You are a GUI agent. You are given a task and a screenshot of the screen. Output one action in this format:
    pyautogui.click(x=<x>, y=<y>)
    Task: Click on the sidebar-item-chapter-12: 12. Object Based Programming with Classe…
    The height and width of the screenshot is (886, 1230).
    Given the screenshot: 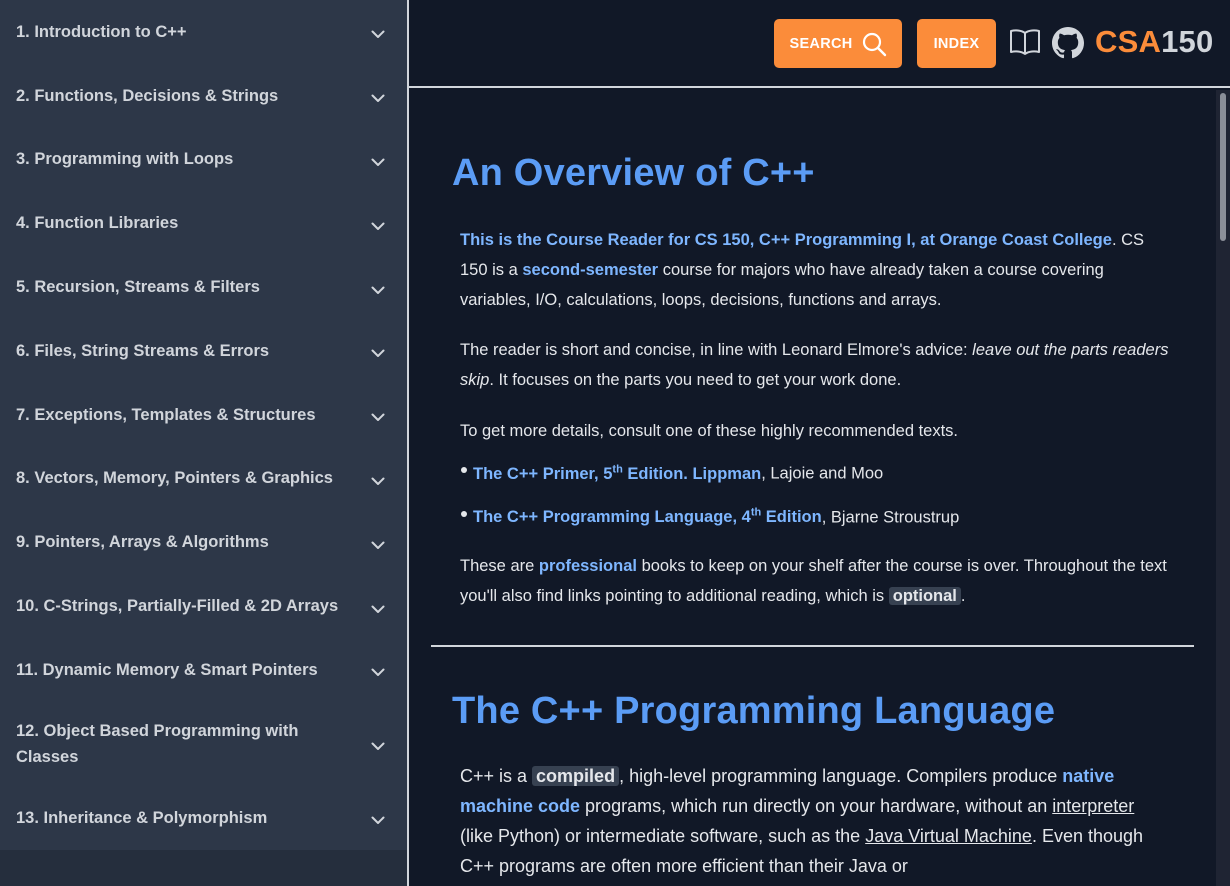 What is the action you would take?
    pyautogui.click(x=203, y=744)
    